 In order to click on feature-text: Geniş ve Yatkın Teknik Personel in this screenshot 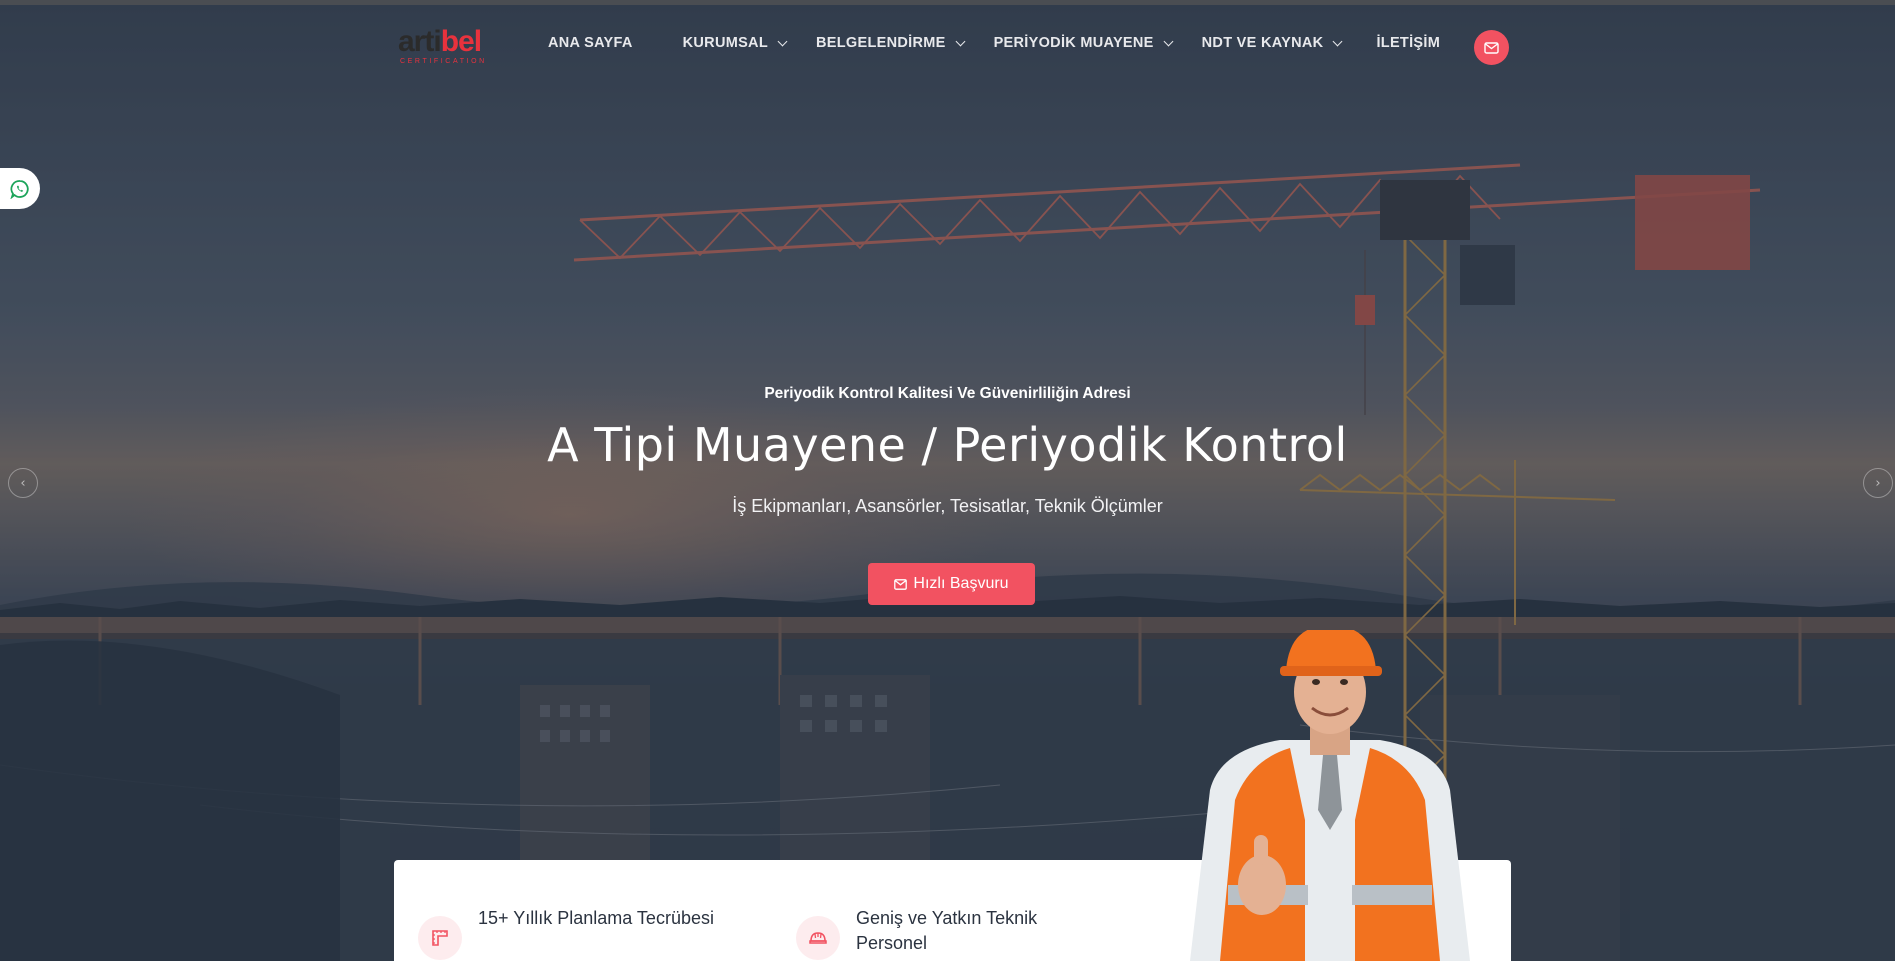, I will do `click(946, 931)`.